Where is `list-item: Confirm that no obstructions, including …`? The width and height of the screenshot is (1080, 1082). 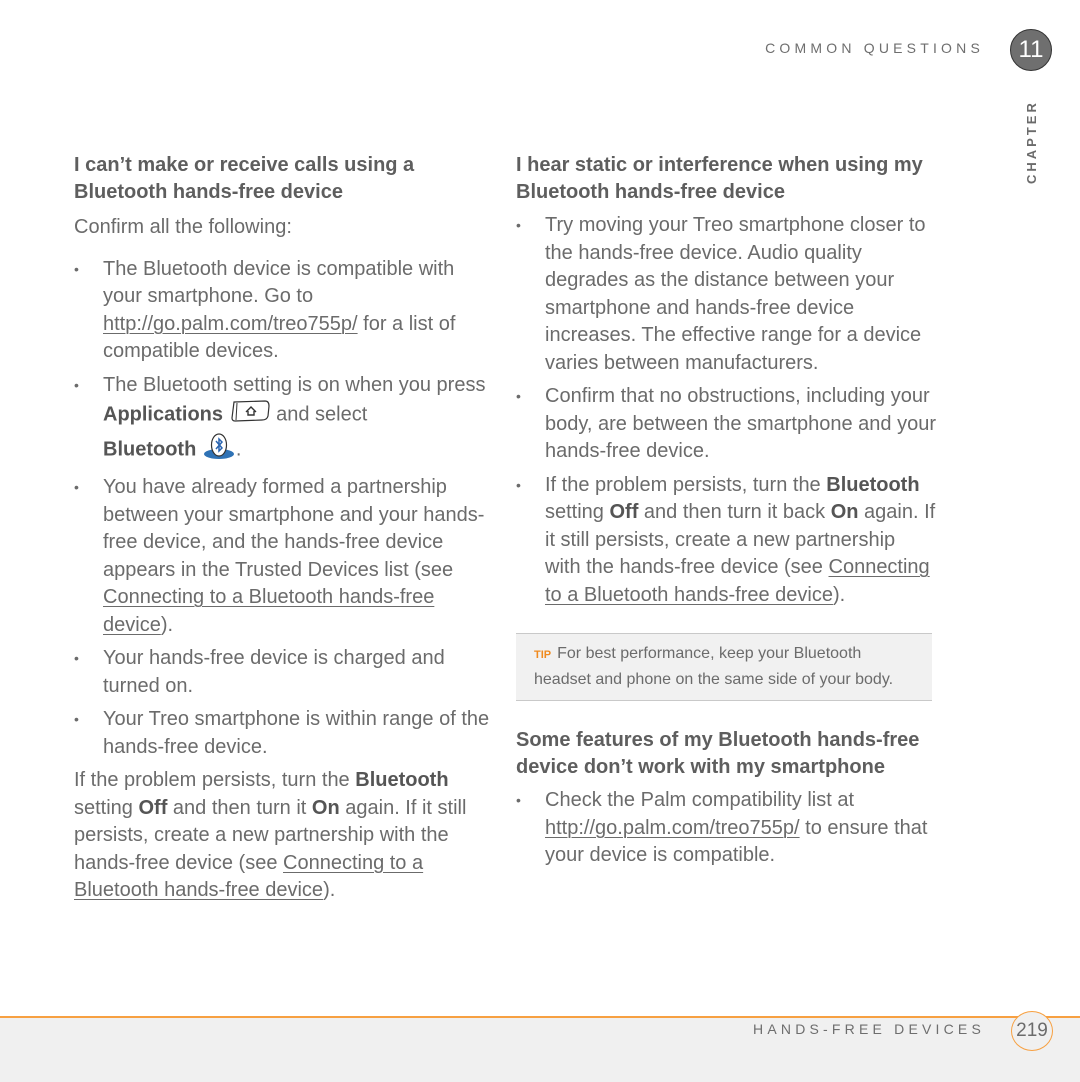 list-item: Confirm that no obstructions, including … is located at coordinates (726, 424).